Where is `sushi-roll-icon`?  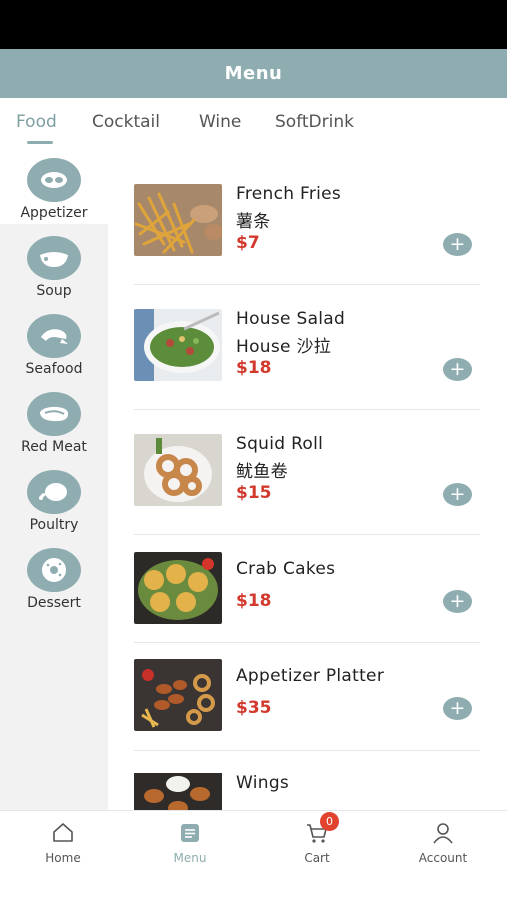
sushi-roll-icon is located at coordinates (54, 180).